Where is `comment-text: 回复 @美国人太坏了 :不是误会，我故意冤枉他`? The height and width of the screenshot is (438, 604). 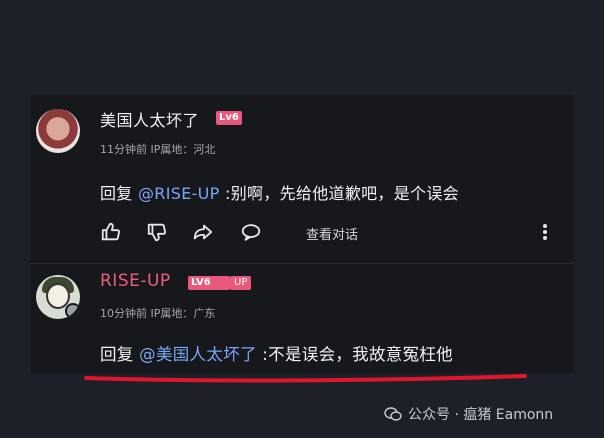 comment-text: 回复 @美国人太坏了 :不是误会，我故意冤枉他 is located at coordinates (276, 353).